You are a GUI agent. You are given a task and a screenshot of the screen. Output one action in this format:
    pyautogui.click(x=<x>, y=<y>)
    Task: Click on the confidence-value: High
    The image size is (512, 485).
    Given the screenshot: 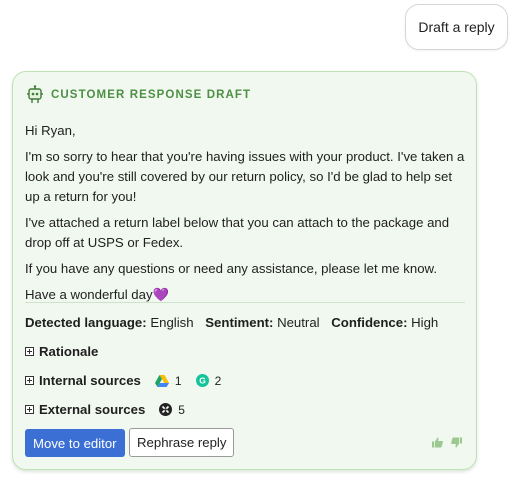 What is the action you would take?
    pyautogui.click(x=425, y=322)
    